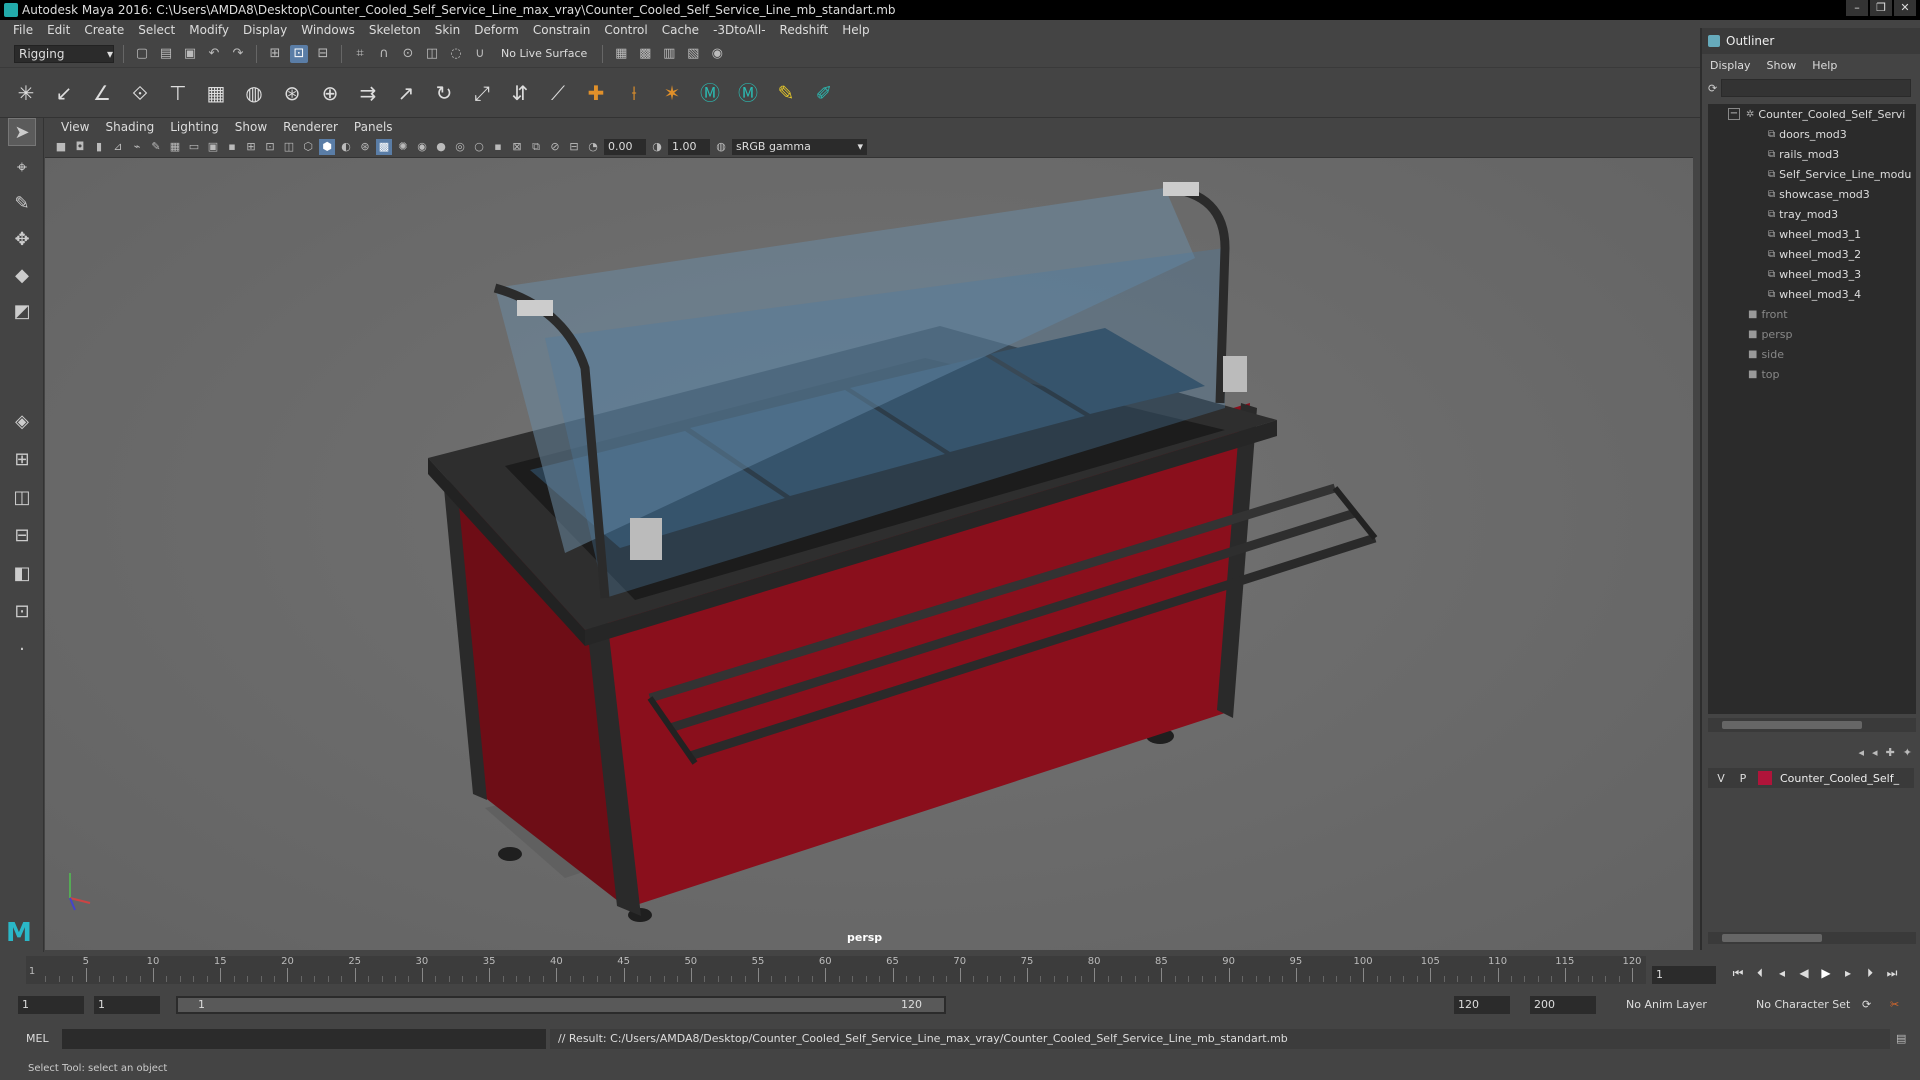  What do you see at coordinates (1666, 1005) in the screenshot?
I see `anim-layer-dropdown: No Anim Layer` at bounding box center [1666, 1005].